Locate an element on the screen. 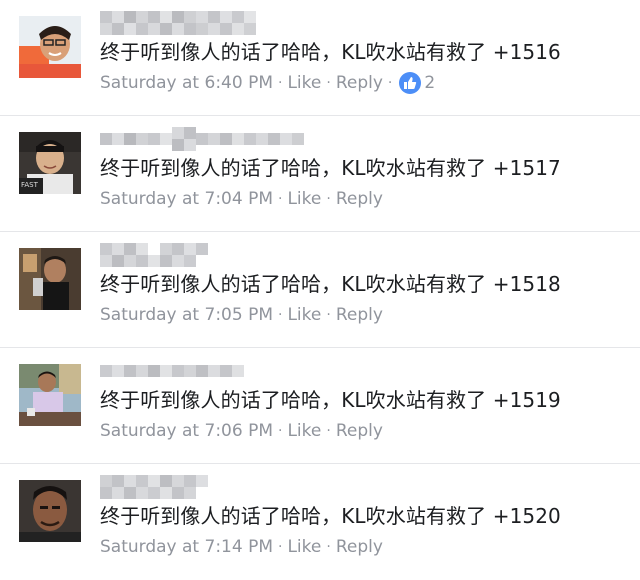 This screenshot has width=640, height=580. avatar: FAST is located at coordinates (50, 163).